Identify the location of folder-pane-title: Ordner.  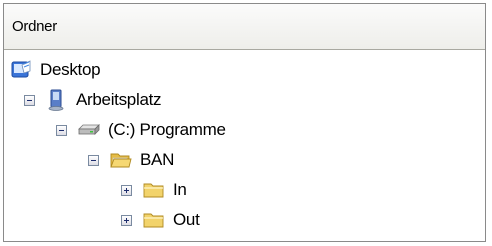
(34, 26).